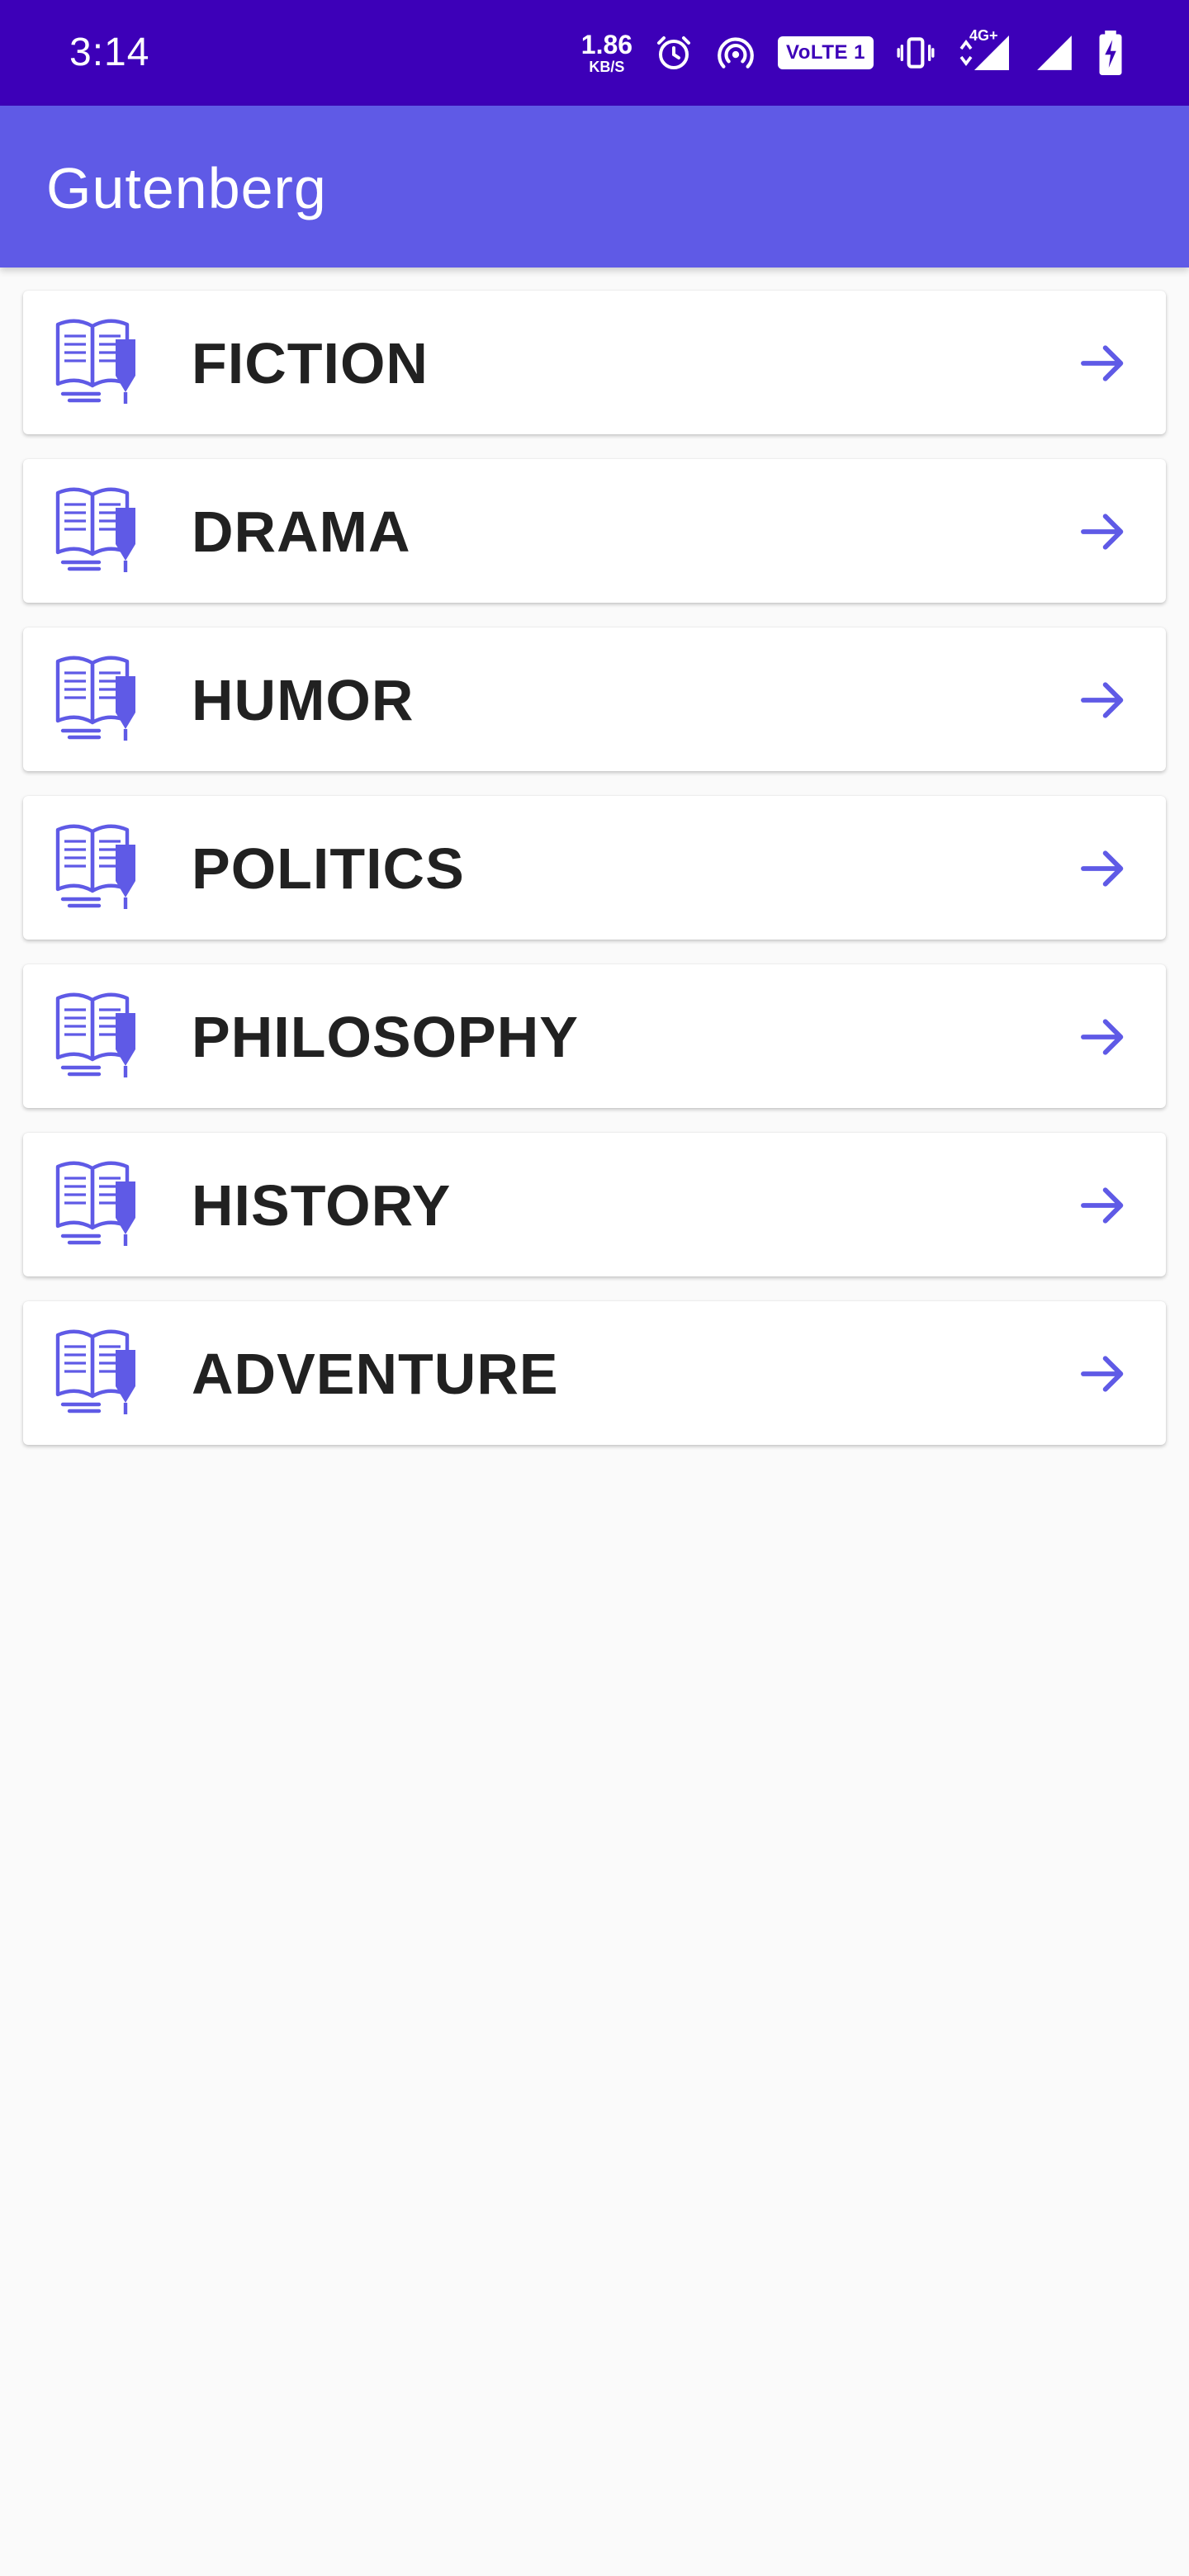  Describe the element at coordinates (594, 1204) in the screenshot. I see `category-item-history: HISTORY` at that location.